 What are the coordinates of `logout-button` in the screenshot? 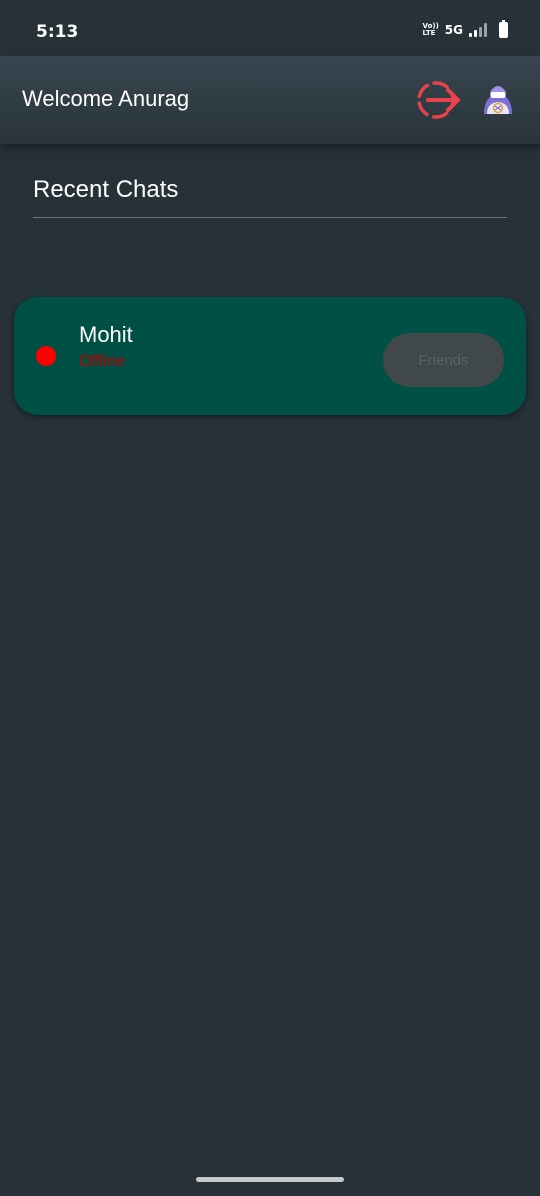 It's located at (439, 100).